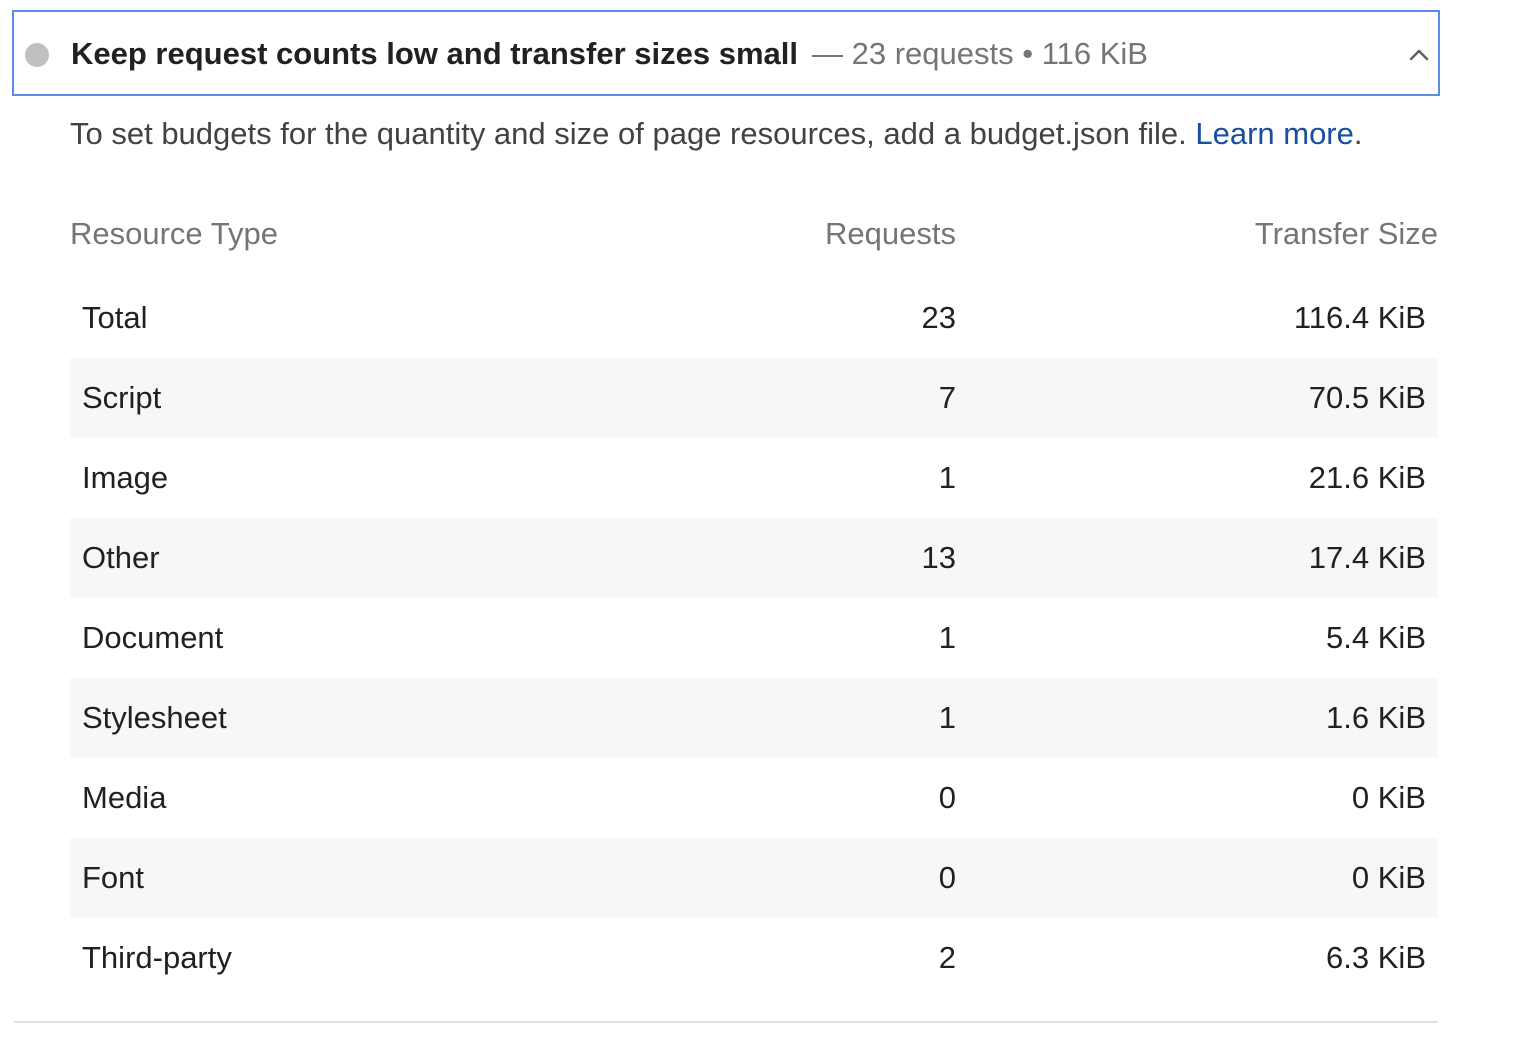 Image resolution: width=1540 pixels, height=1050 pixels. I want to click on cell-resource-type: Script, so click(122, 397).